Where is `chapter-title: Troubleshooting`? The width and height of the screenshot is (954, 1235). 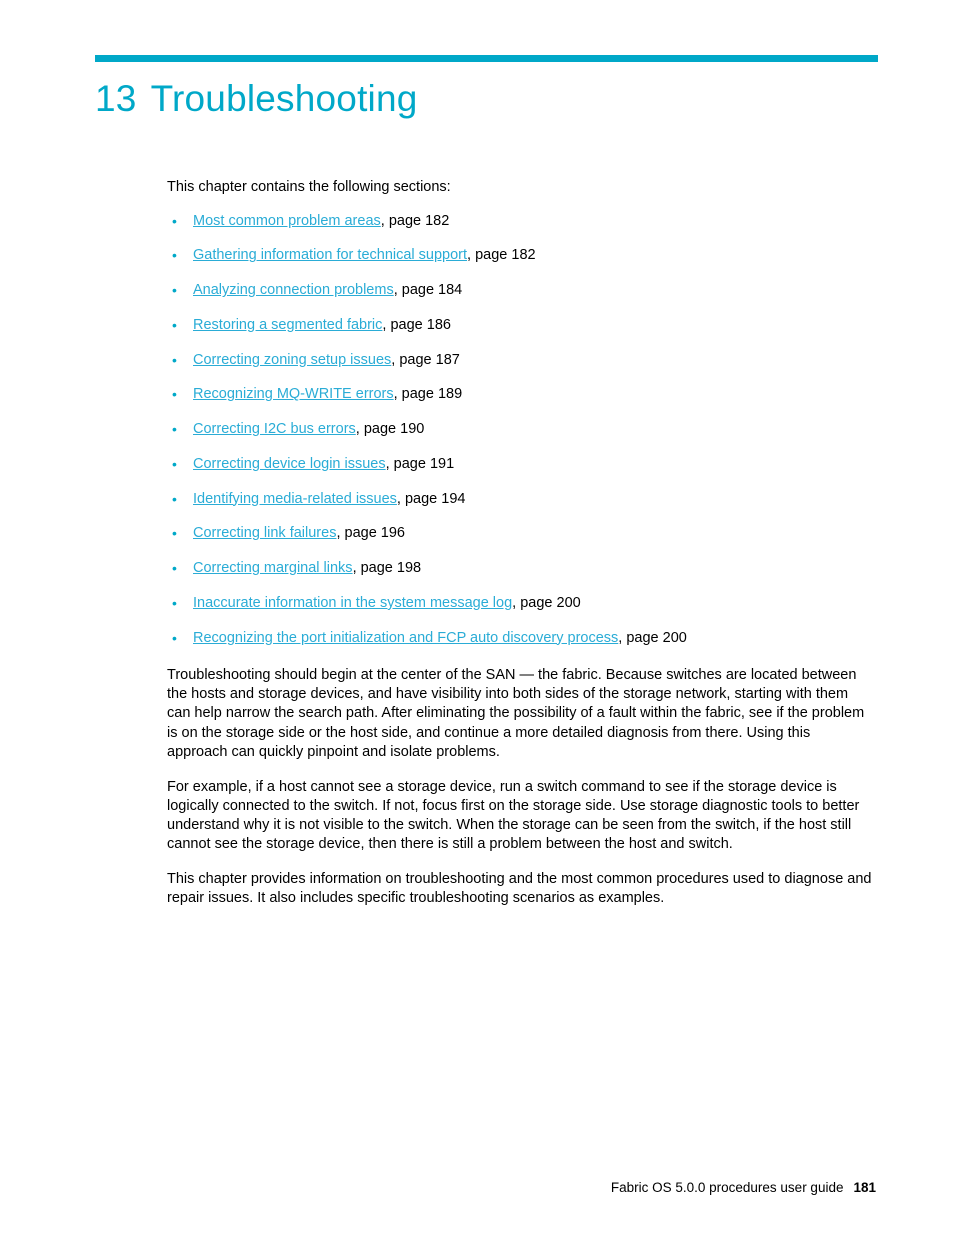 chapter-title: Troubleshooting is located at coordinates (284, 98).